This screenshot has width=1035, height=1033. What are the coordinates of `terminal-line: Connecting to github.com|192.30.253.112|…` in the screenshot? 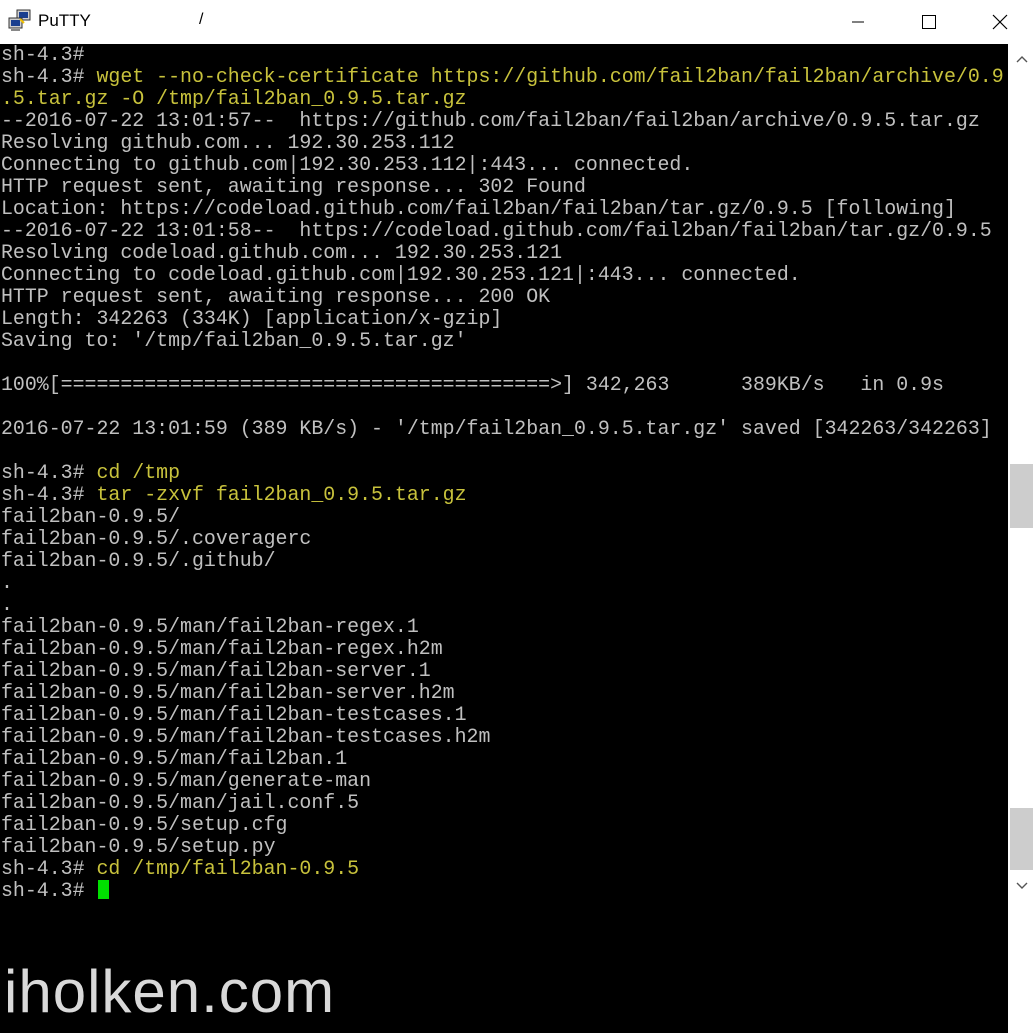 It's located at (502, 165).